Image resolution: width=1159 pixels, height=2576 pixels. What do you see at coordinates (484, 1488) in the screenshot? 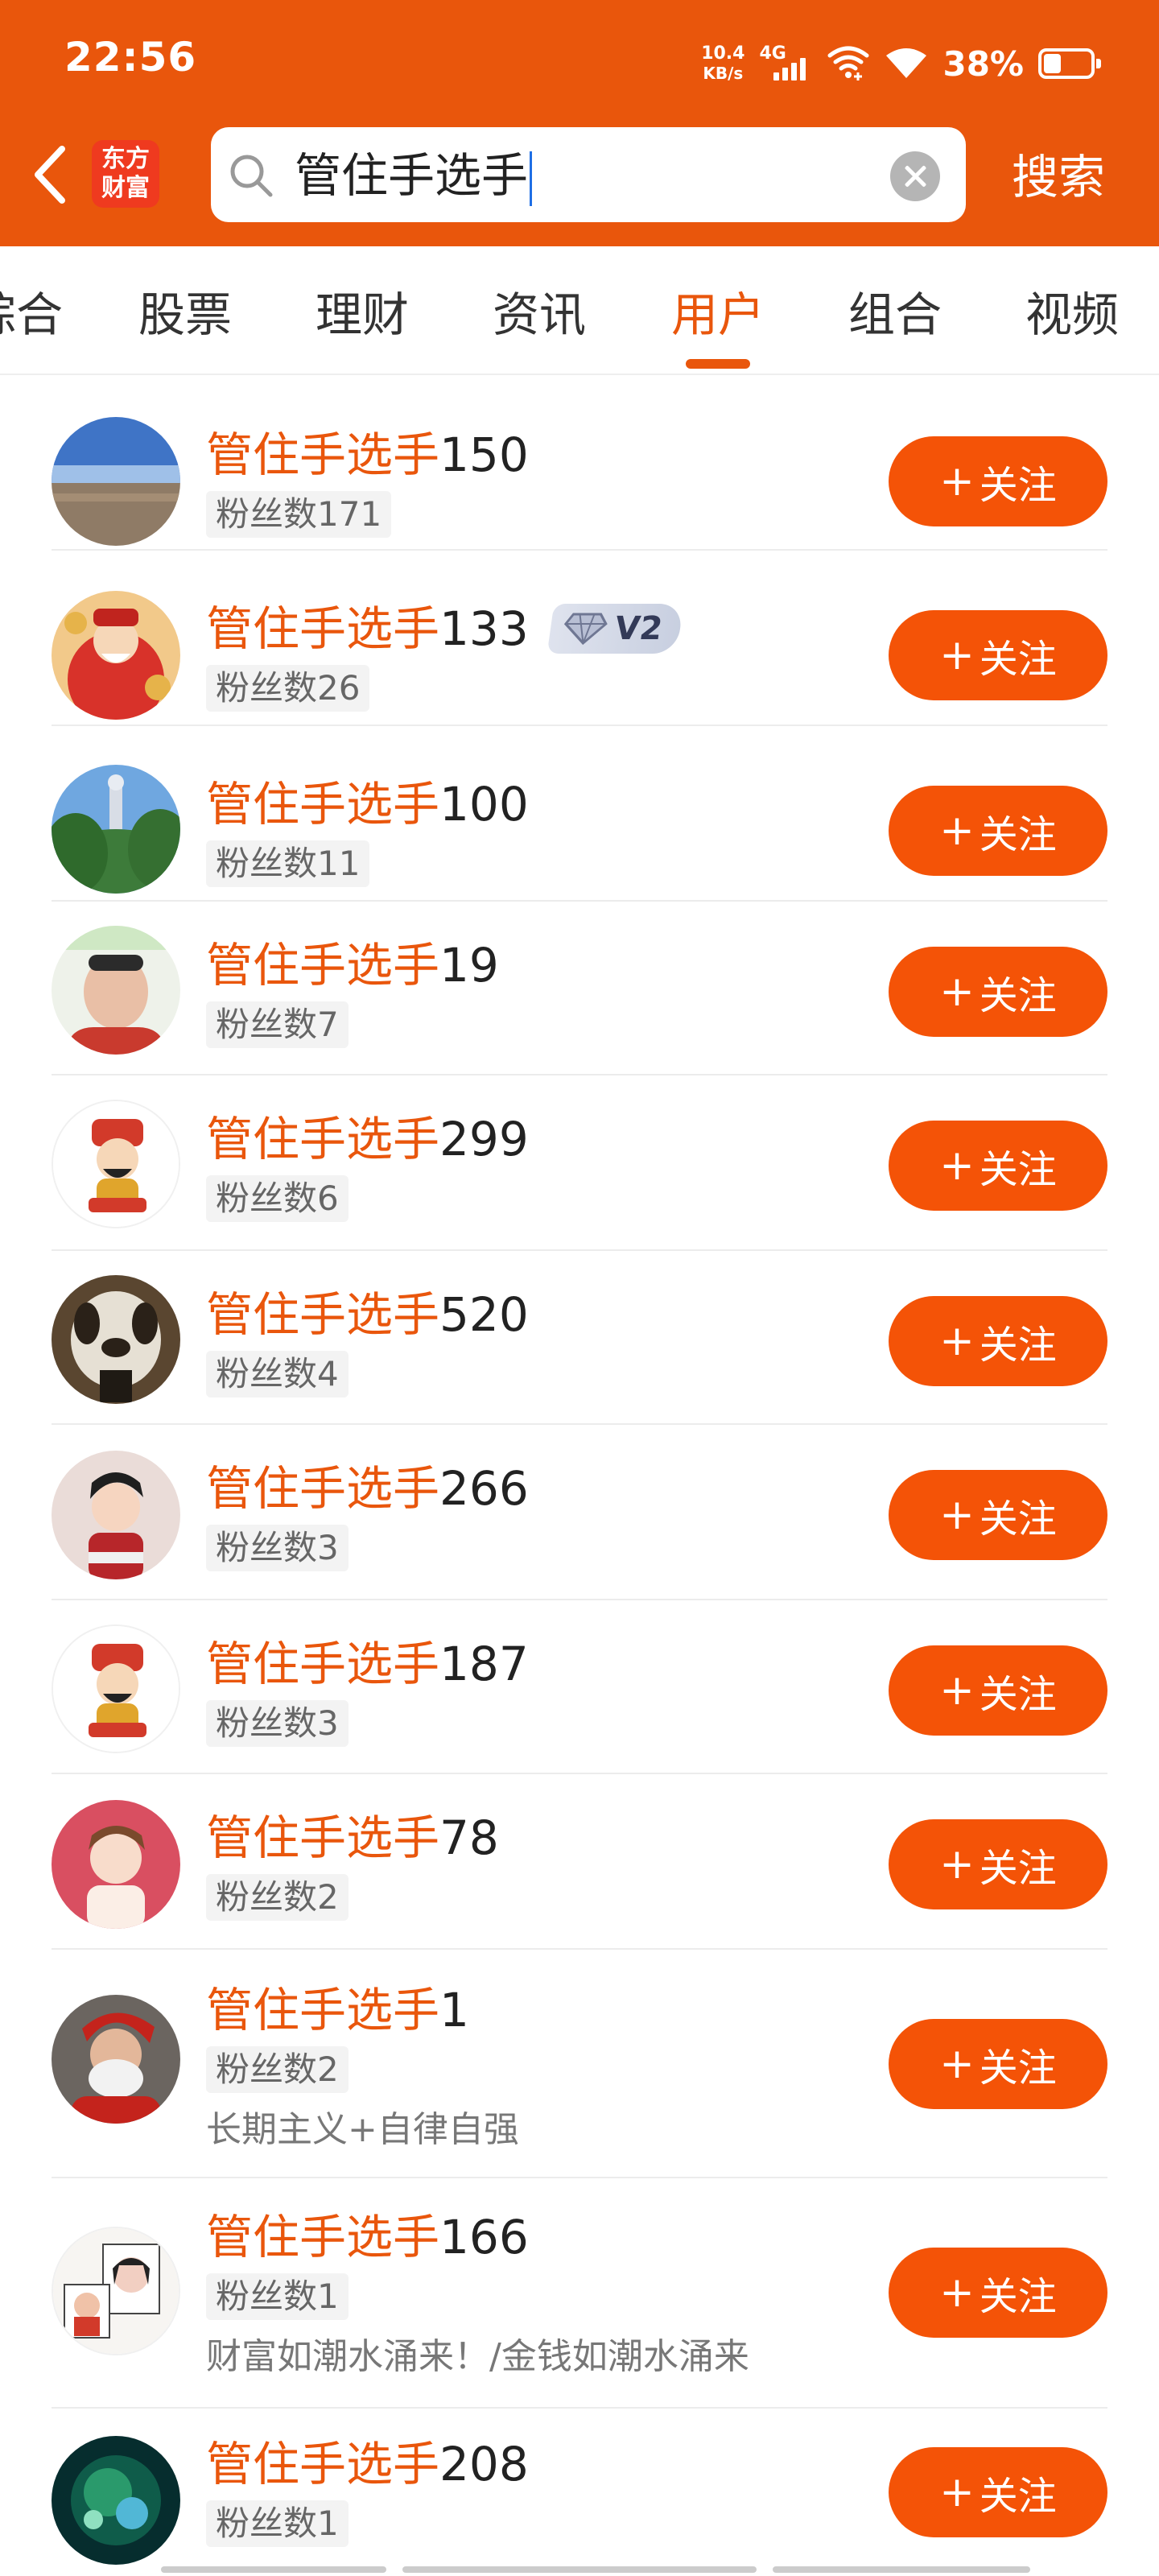
I see `name-suffix: 266` at bounding box center [484, 1488].